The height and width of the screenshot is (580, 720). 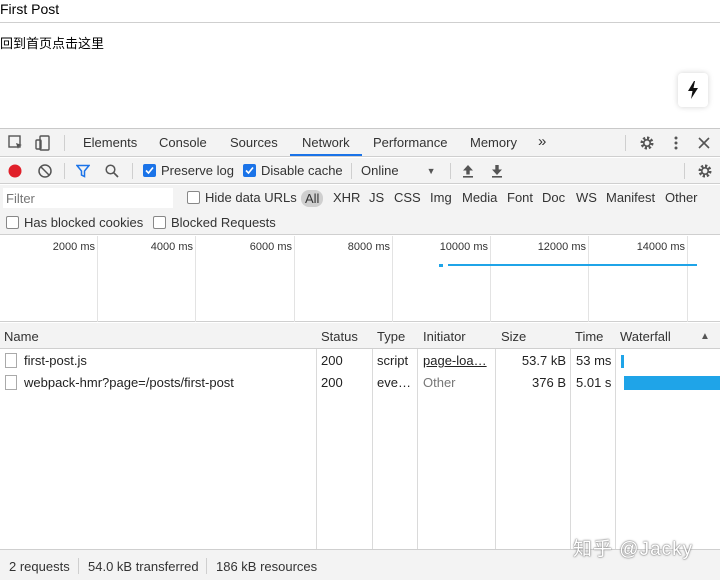 What do you see at coordinates (15, 171) in the screenshot?
I see `record-icon` at bounding box center [15, 171].